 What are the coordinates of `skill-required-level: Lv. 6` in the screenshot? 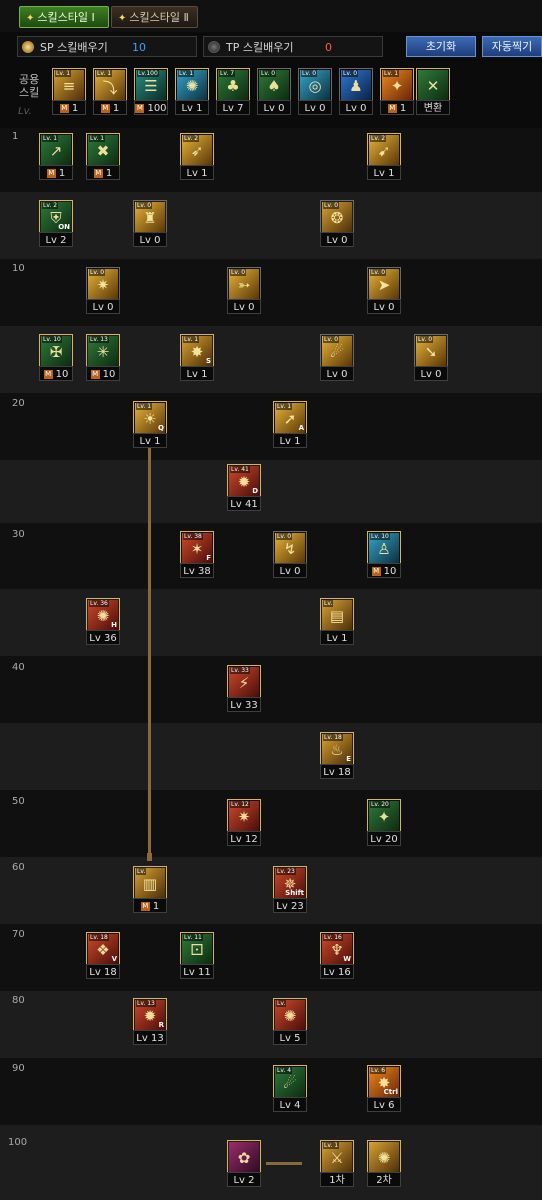 It's located at (378, 1070).